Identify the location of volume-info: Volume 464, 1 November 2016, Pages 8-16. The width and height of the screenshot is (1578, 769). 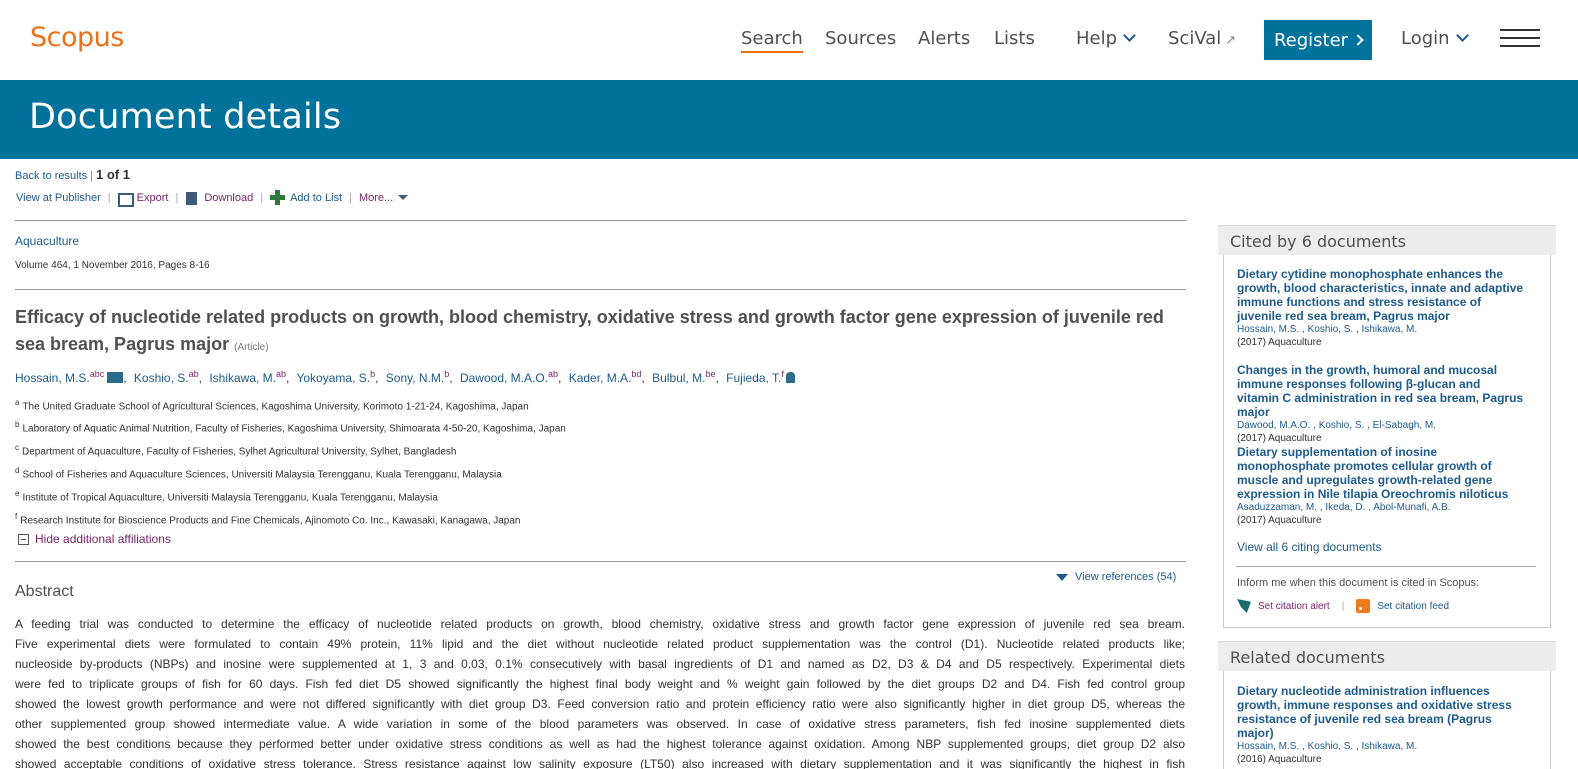
(112, 265).